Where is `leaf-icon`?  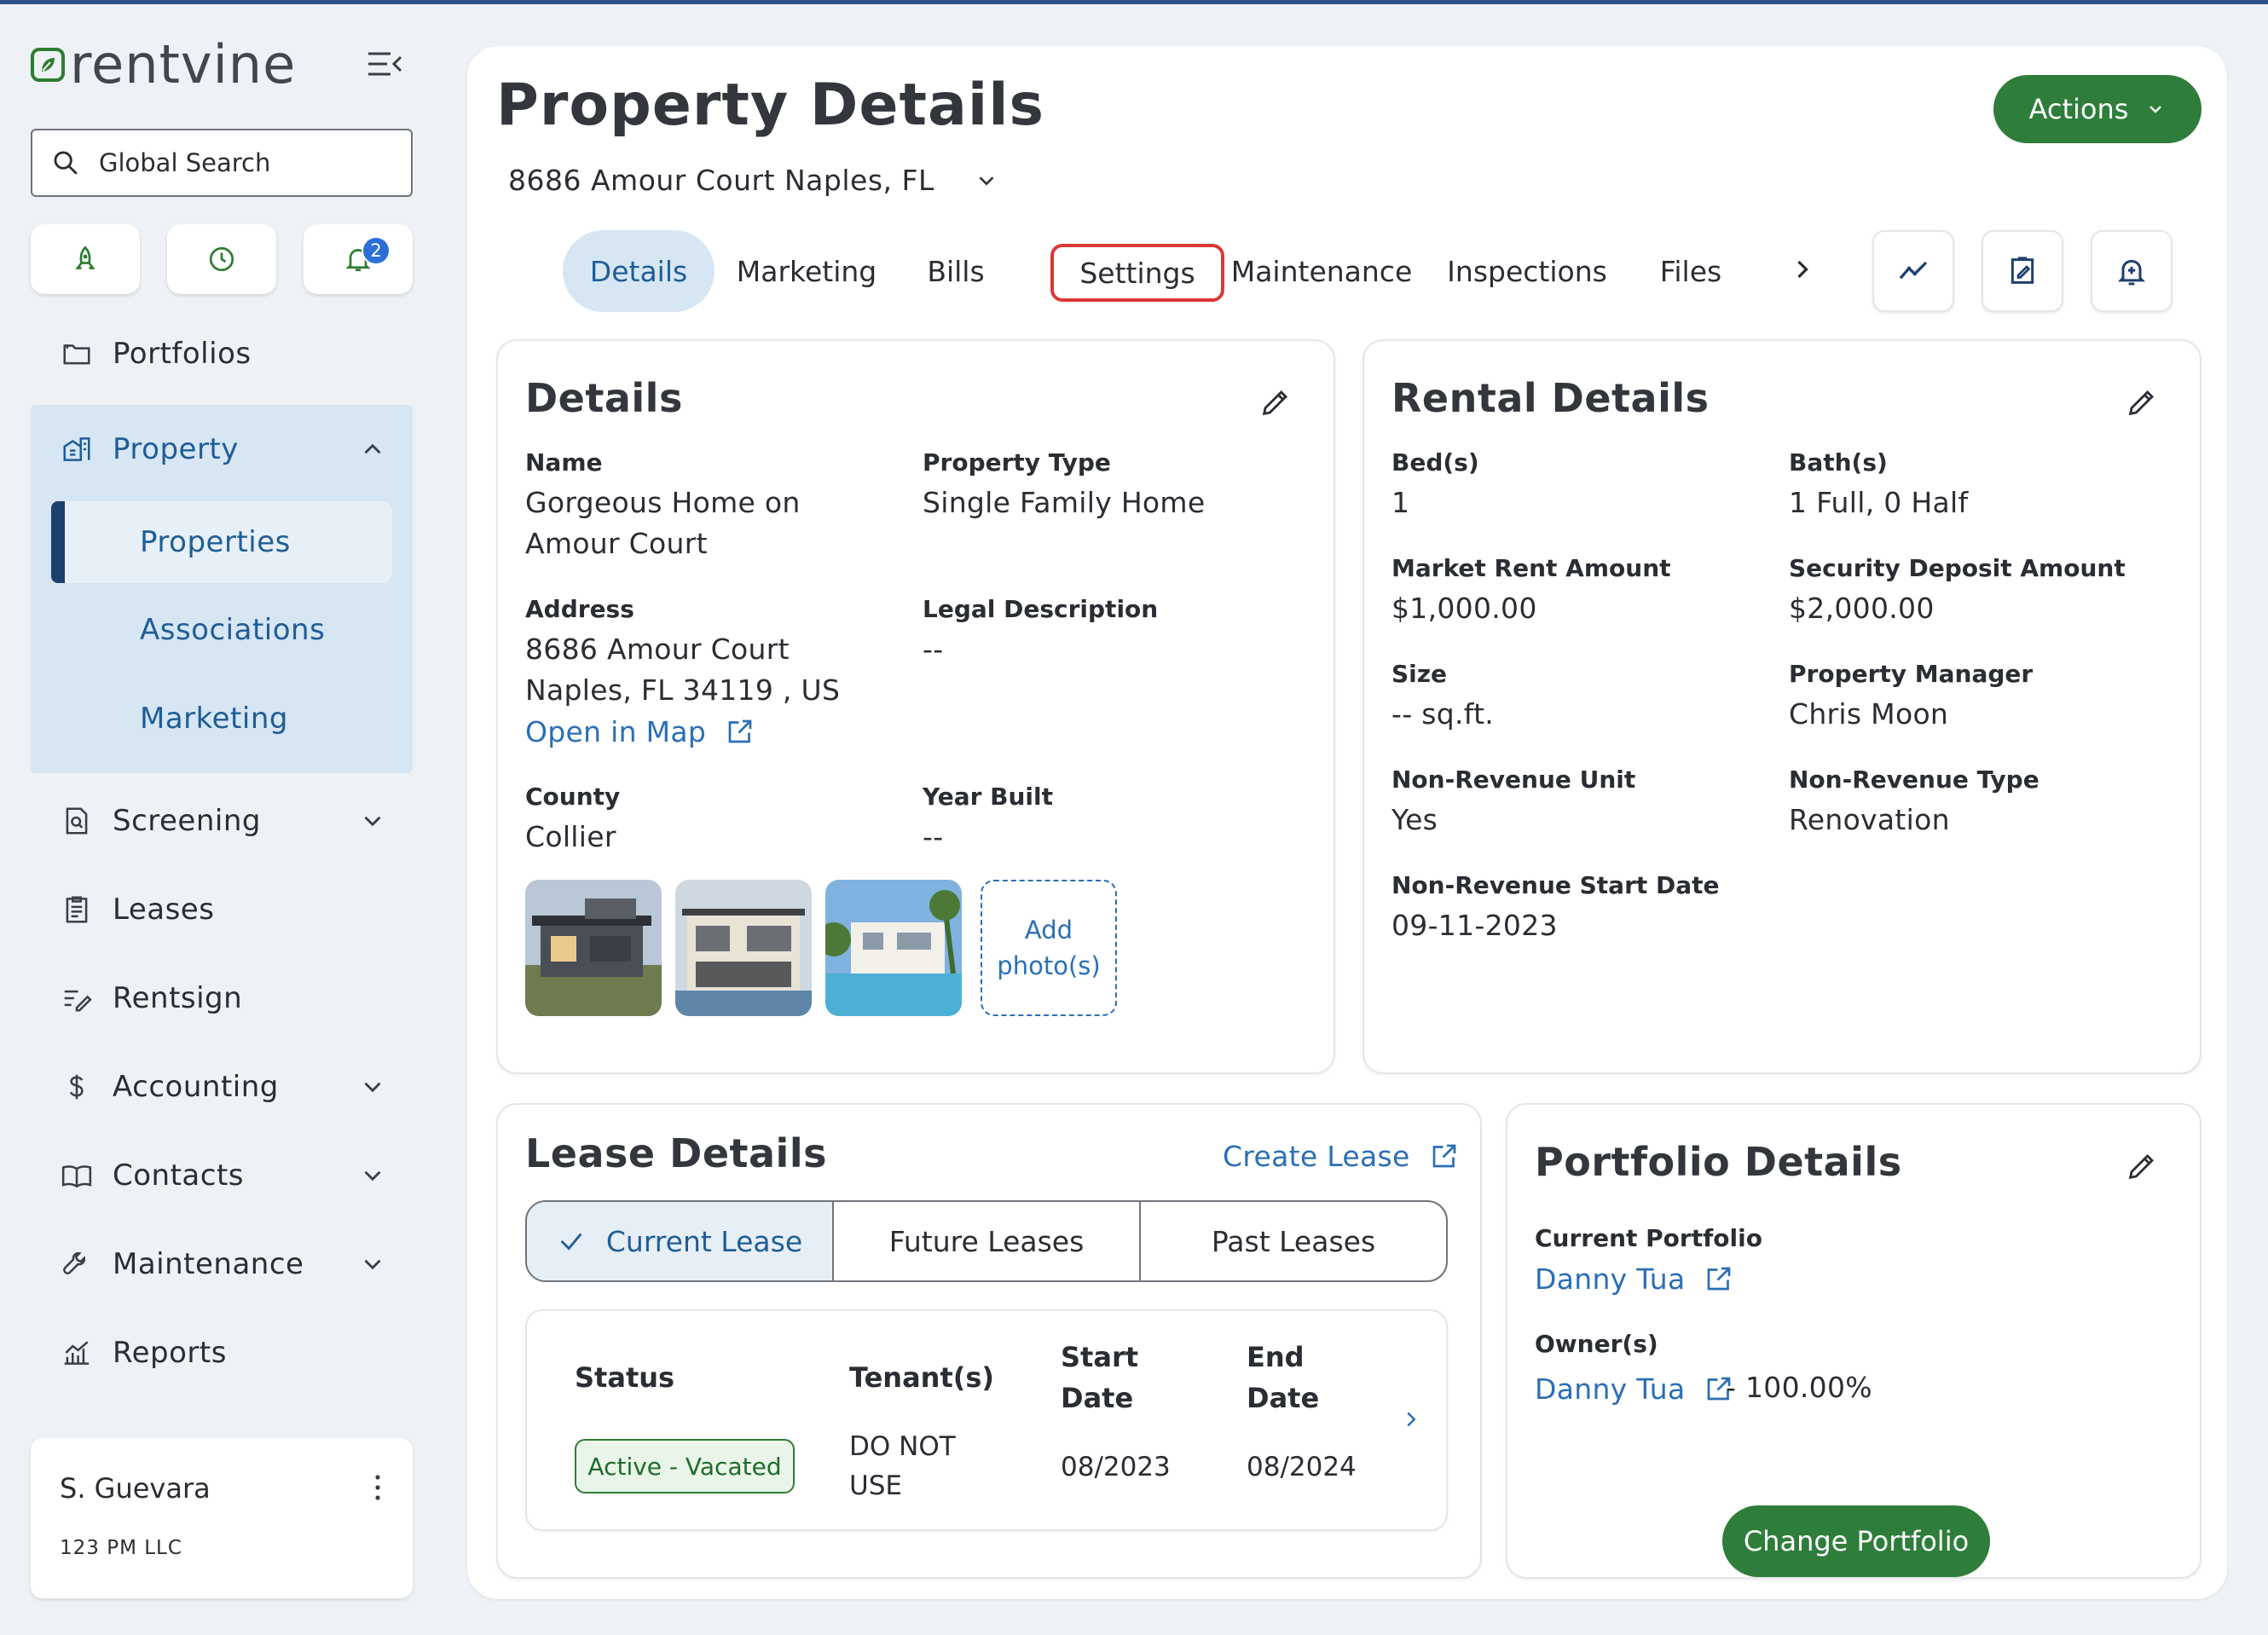 leaf-icon is located at coordinates (48, 65).